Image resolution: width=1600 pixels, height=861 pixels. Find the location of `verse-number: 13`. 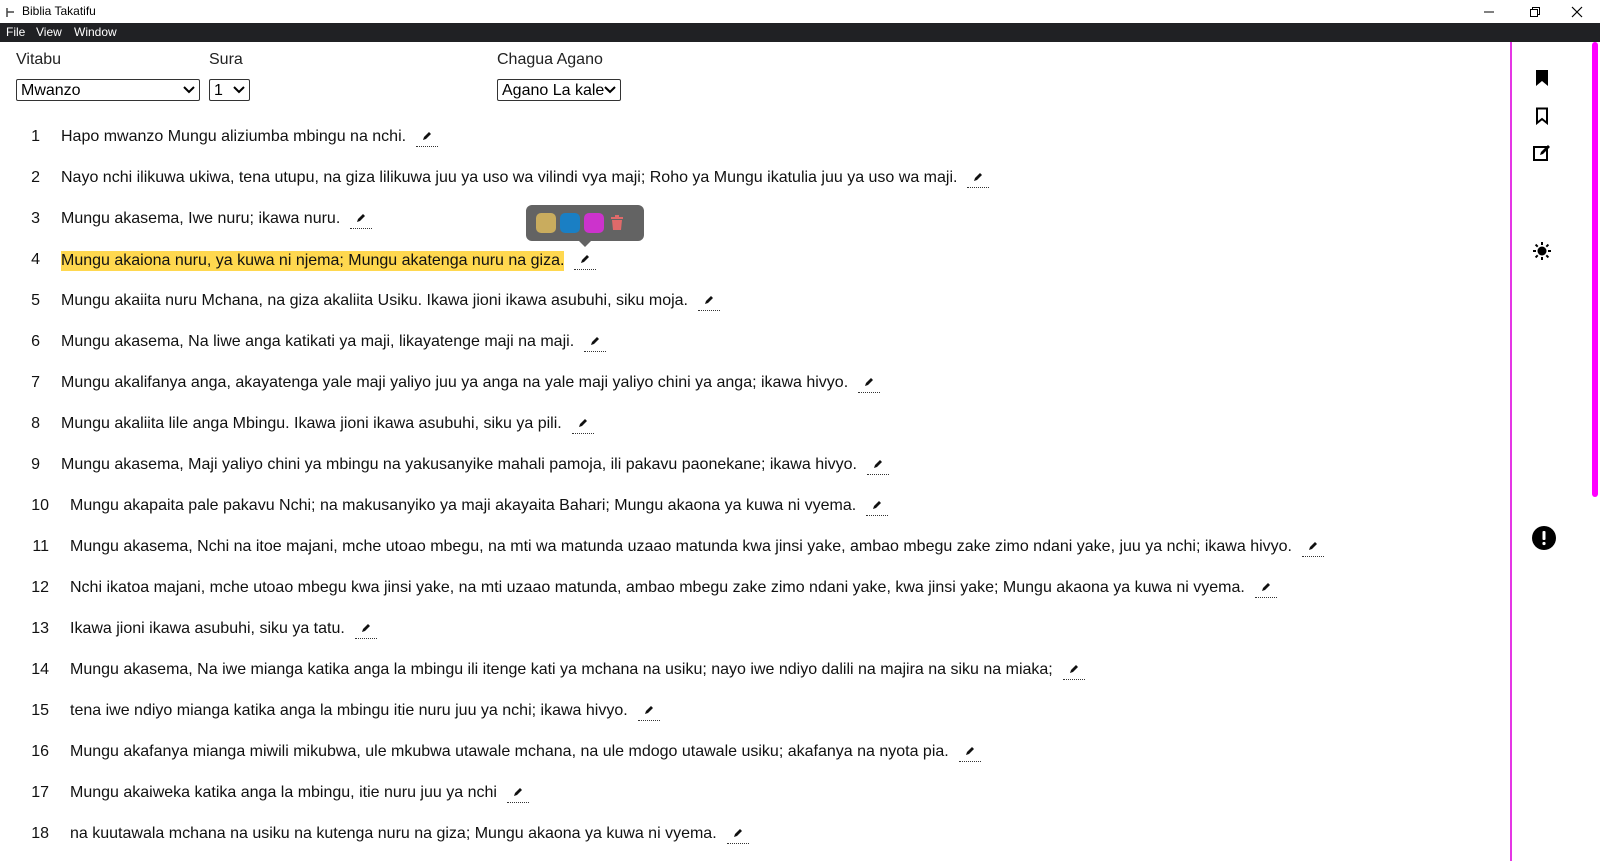

verse-number: 13 is located at coordinates (40, 628).